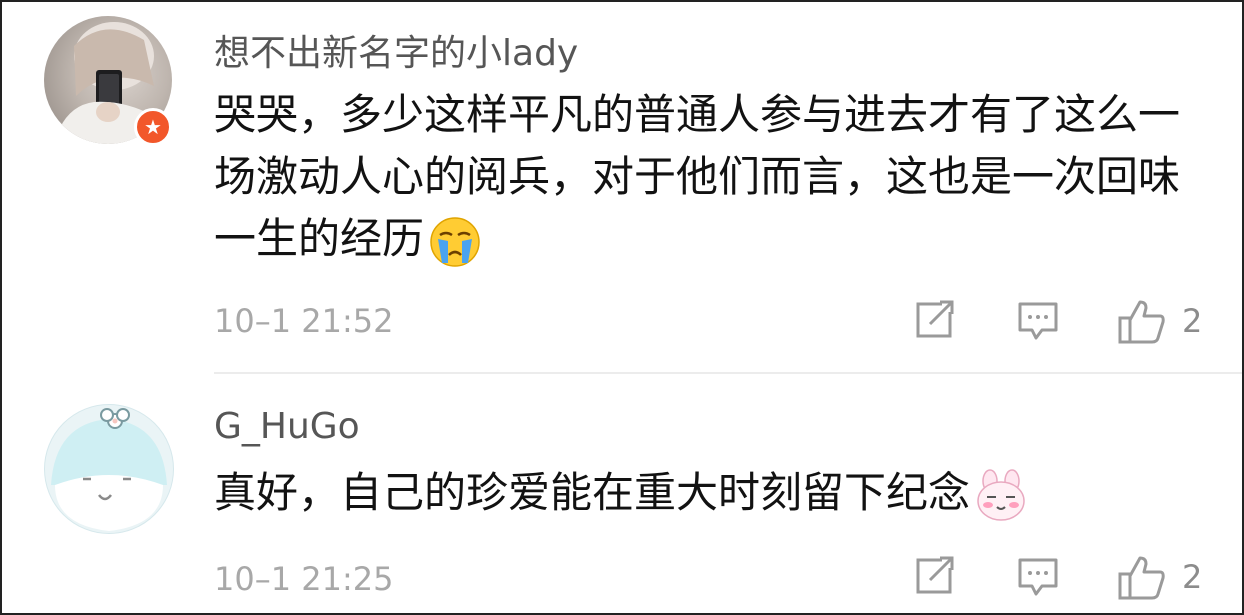 The image size is (1244, 615). I want to click on comment-time: 10–1 21:25, so click(304, 579).